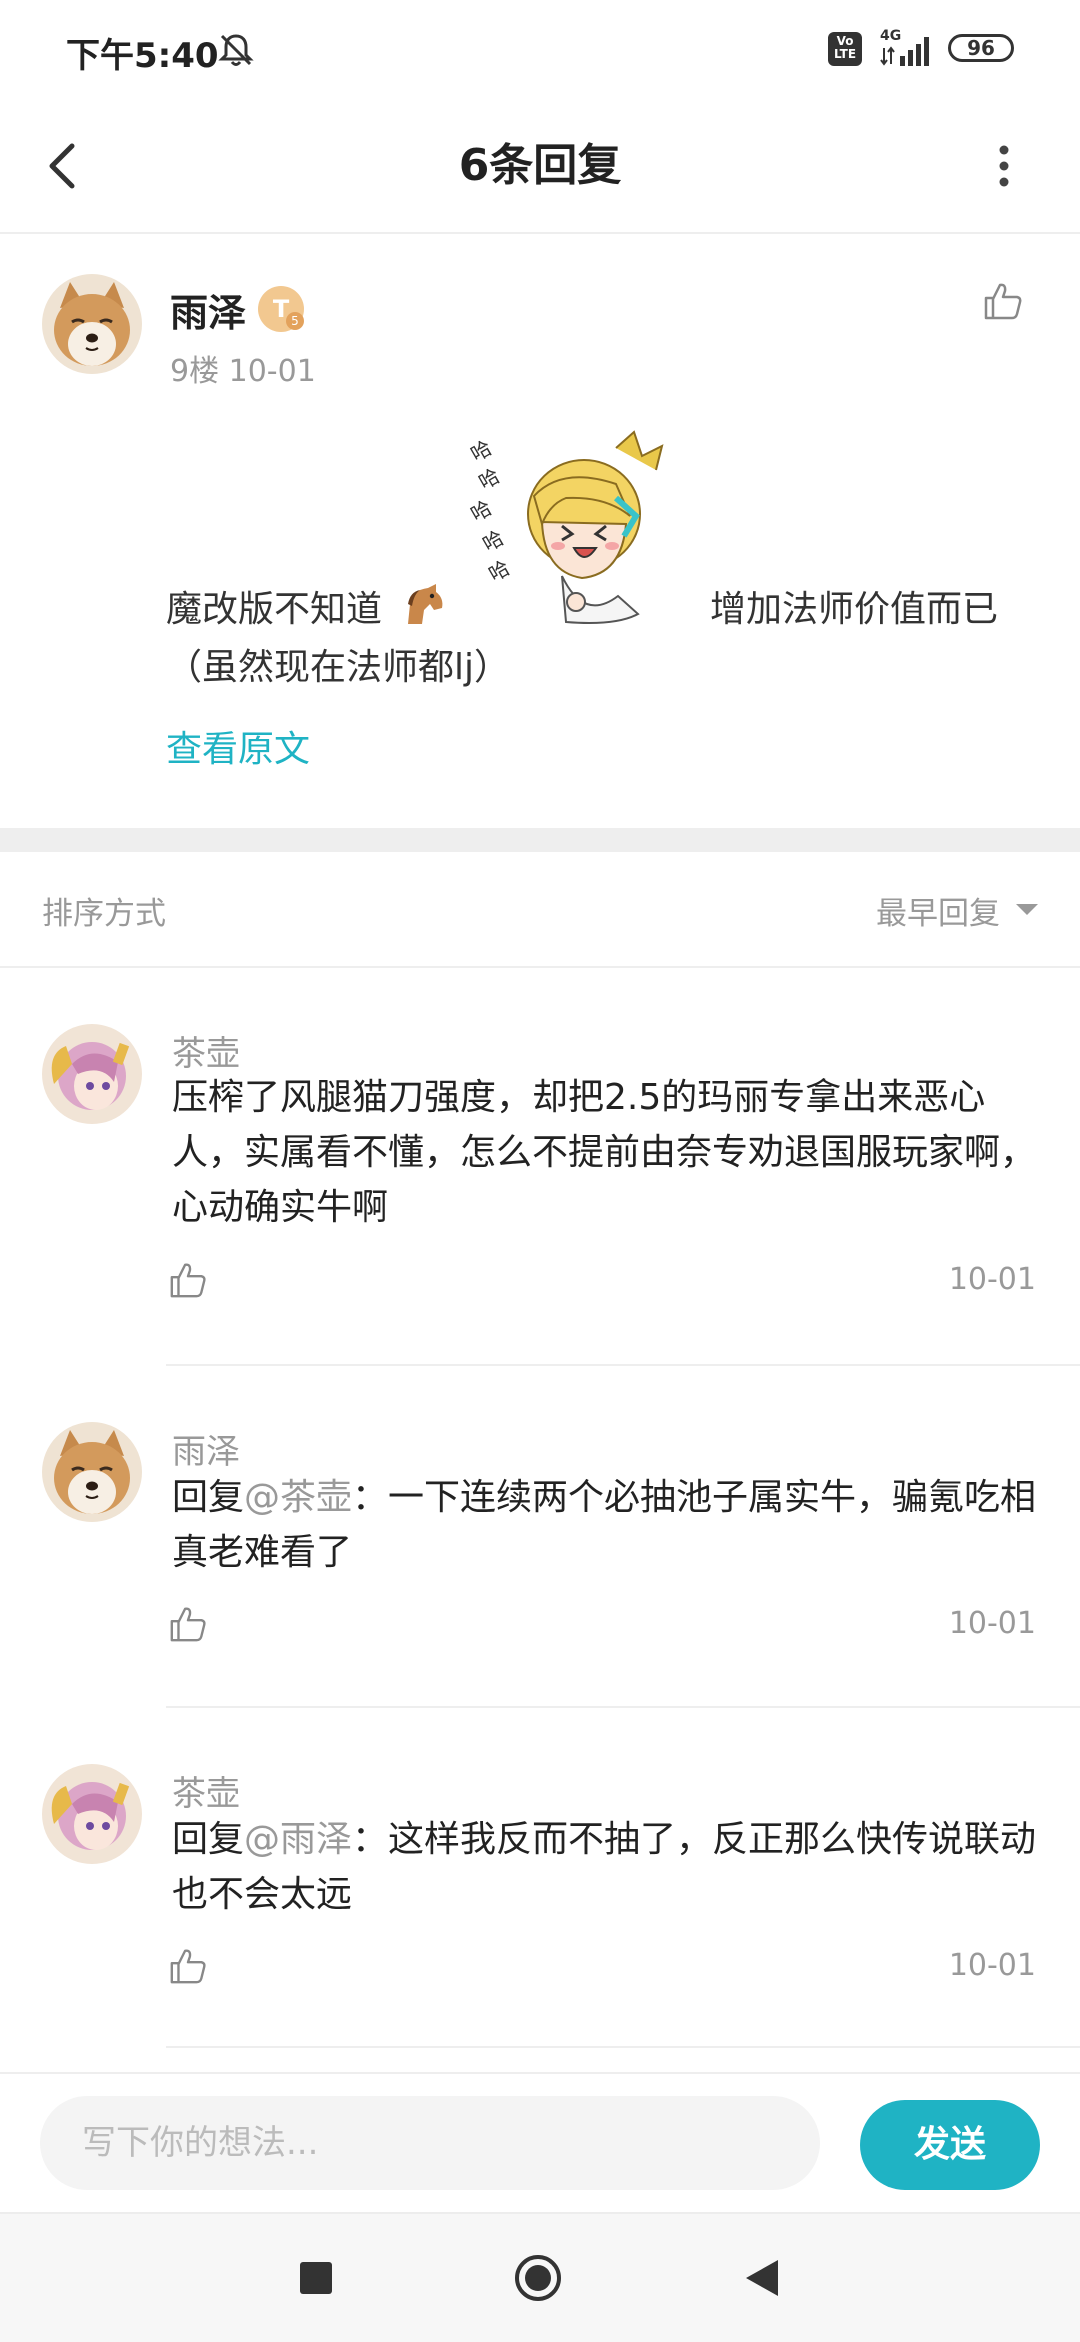 The image size is (1080, 2342). Describe the element at coordinates (607, 1867) in the screenshot. I see `reply-text: 回复@雨泽：这样我反而不抽了，反正那么快传说联动也不会太远` at that location.